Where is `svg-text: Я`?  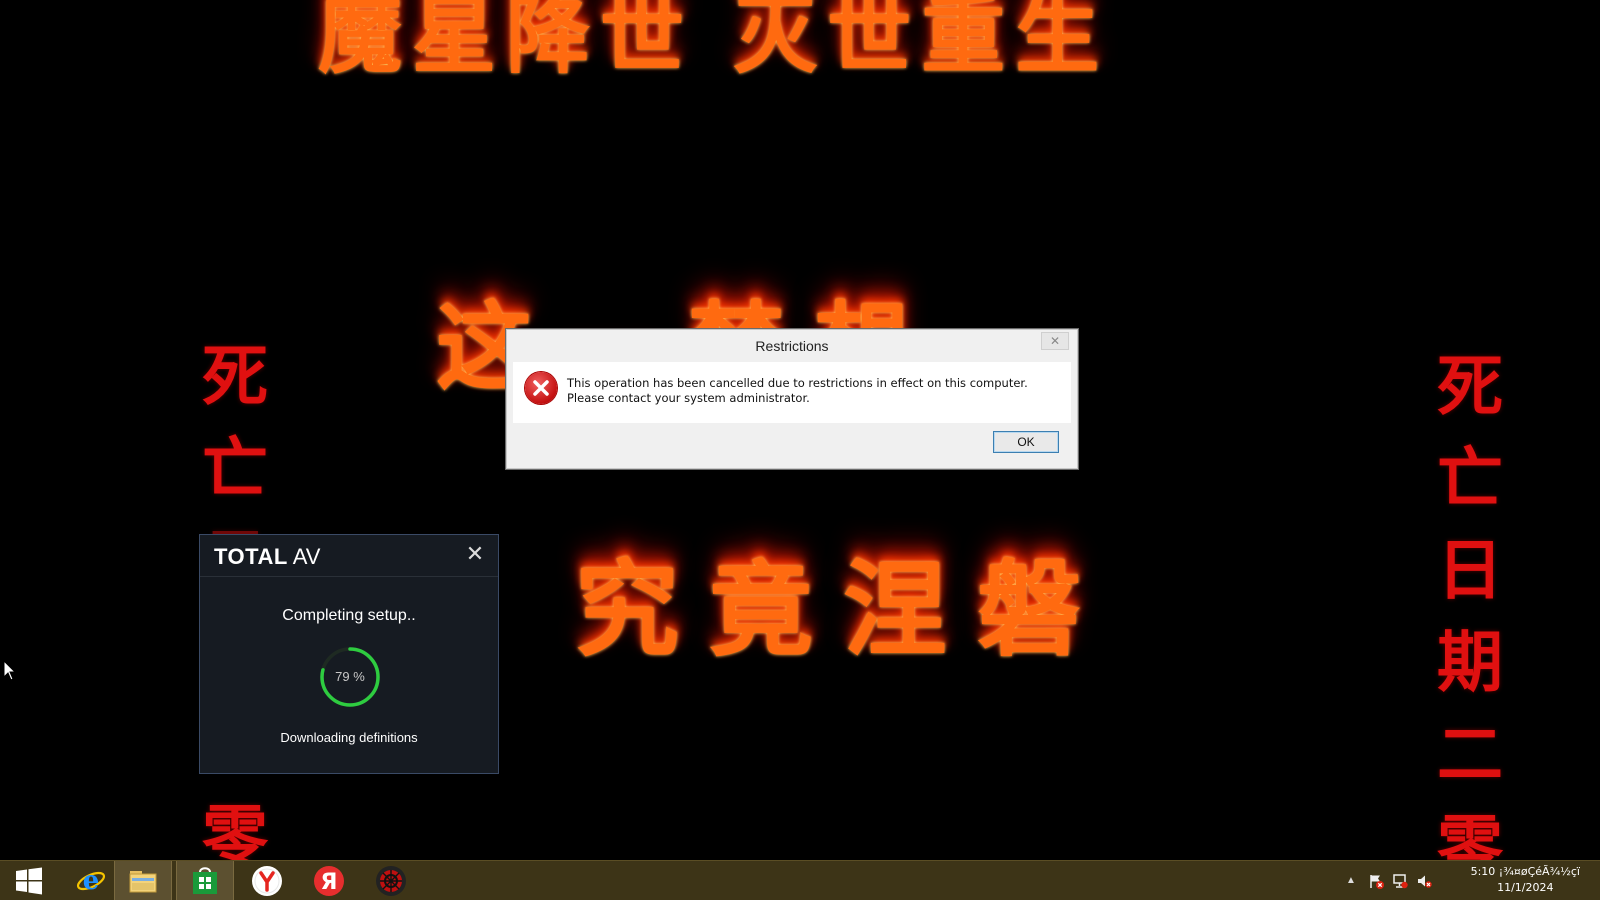 svg-text: Я is located at coordinates (329, 882).